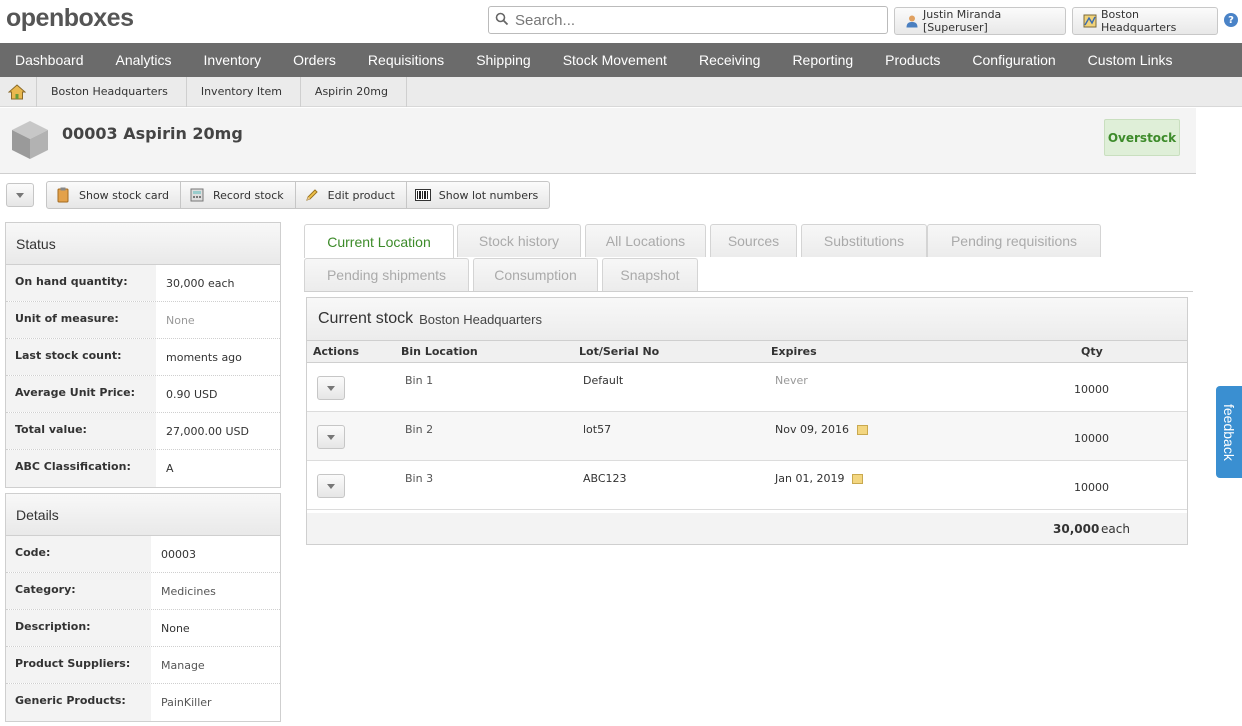 The image size is (1242, 726). Describe the element at coordinates (336, 351) in the screenshot. I see `column-header-actions: Actions` at that location.